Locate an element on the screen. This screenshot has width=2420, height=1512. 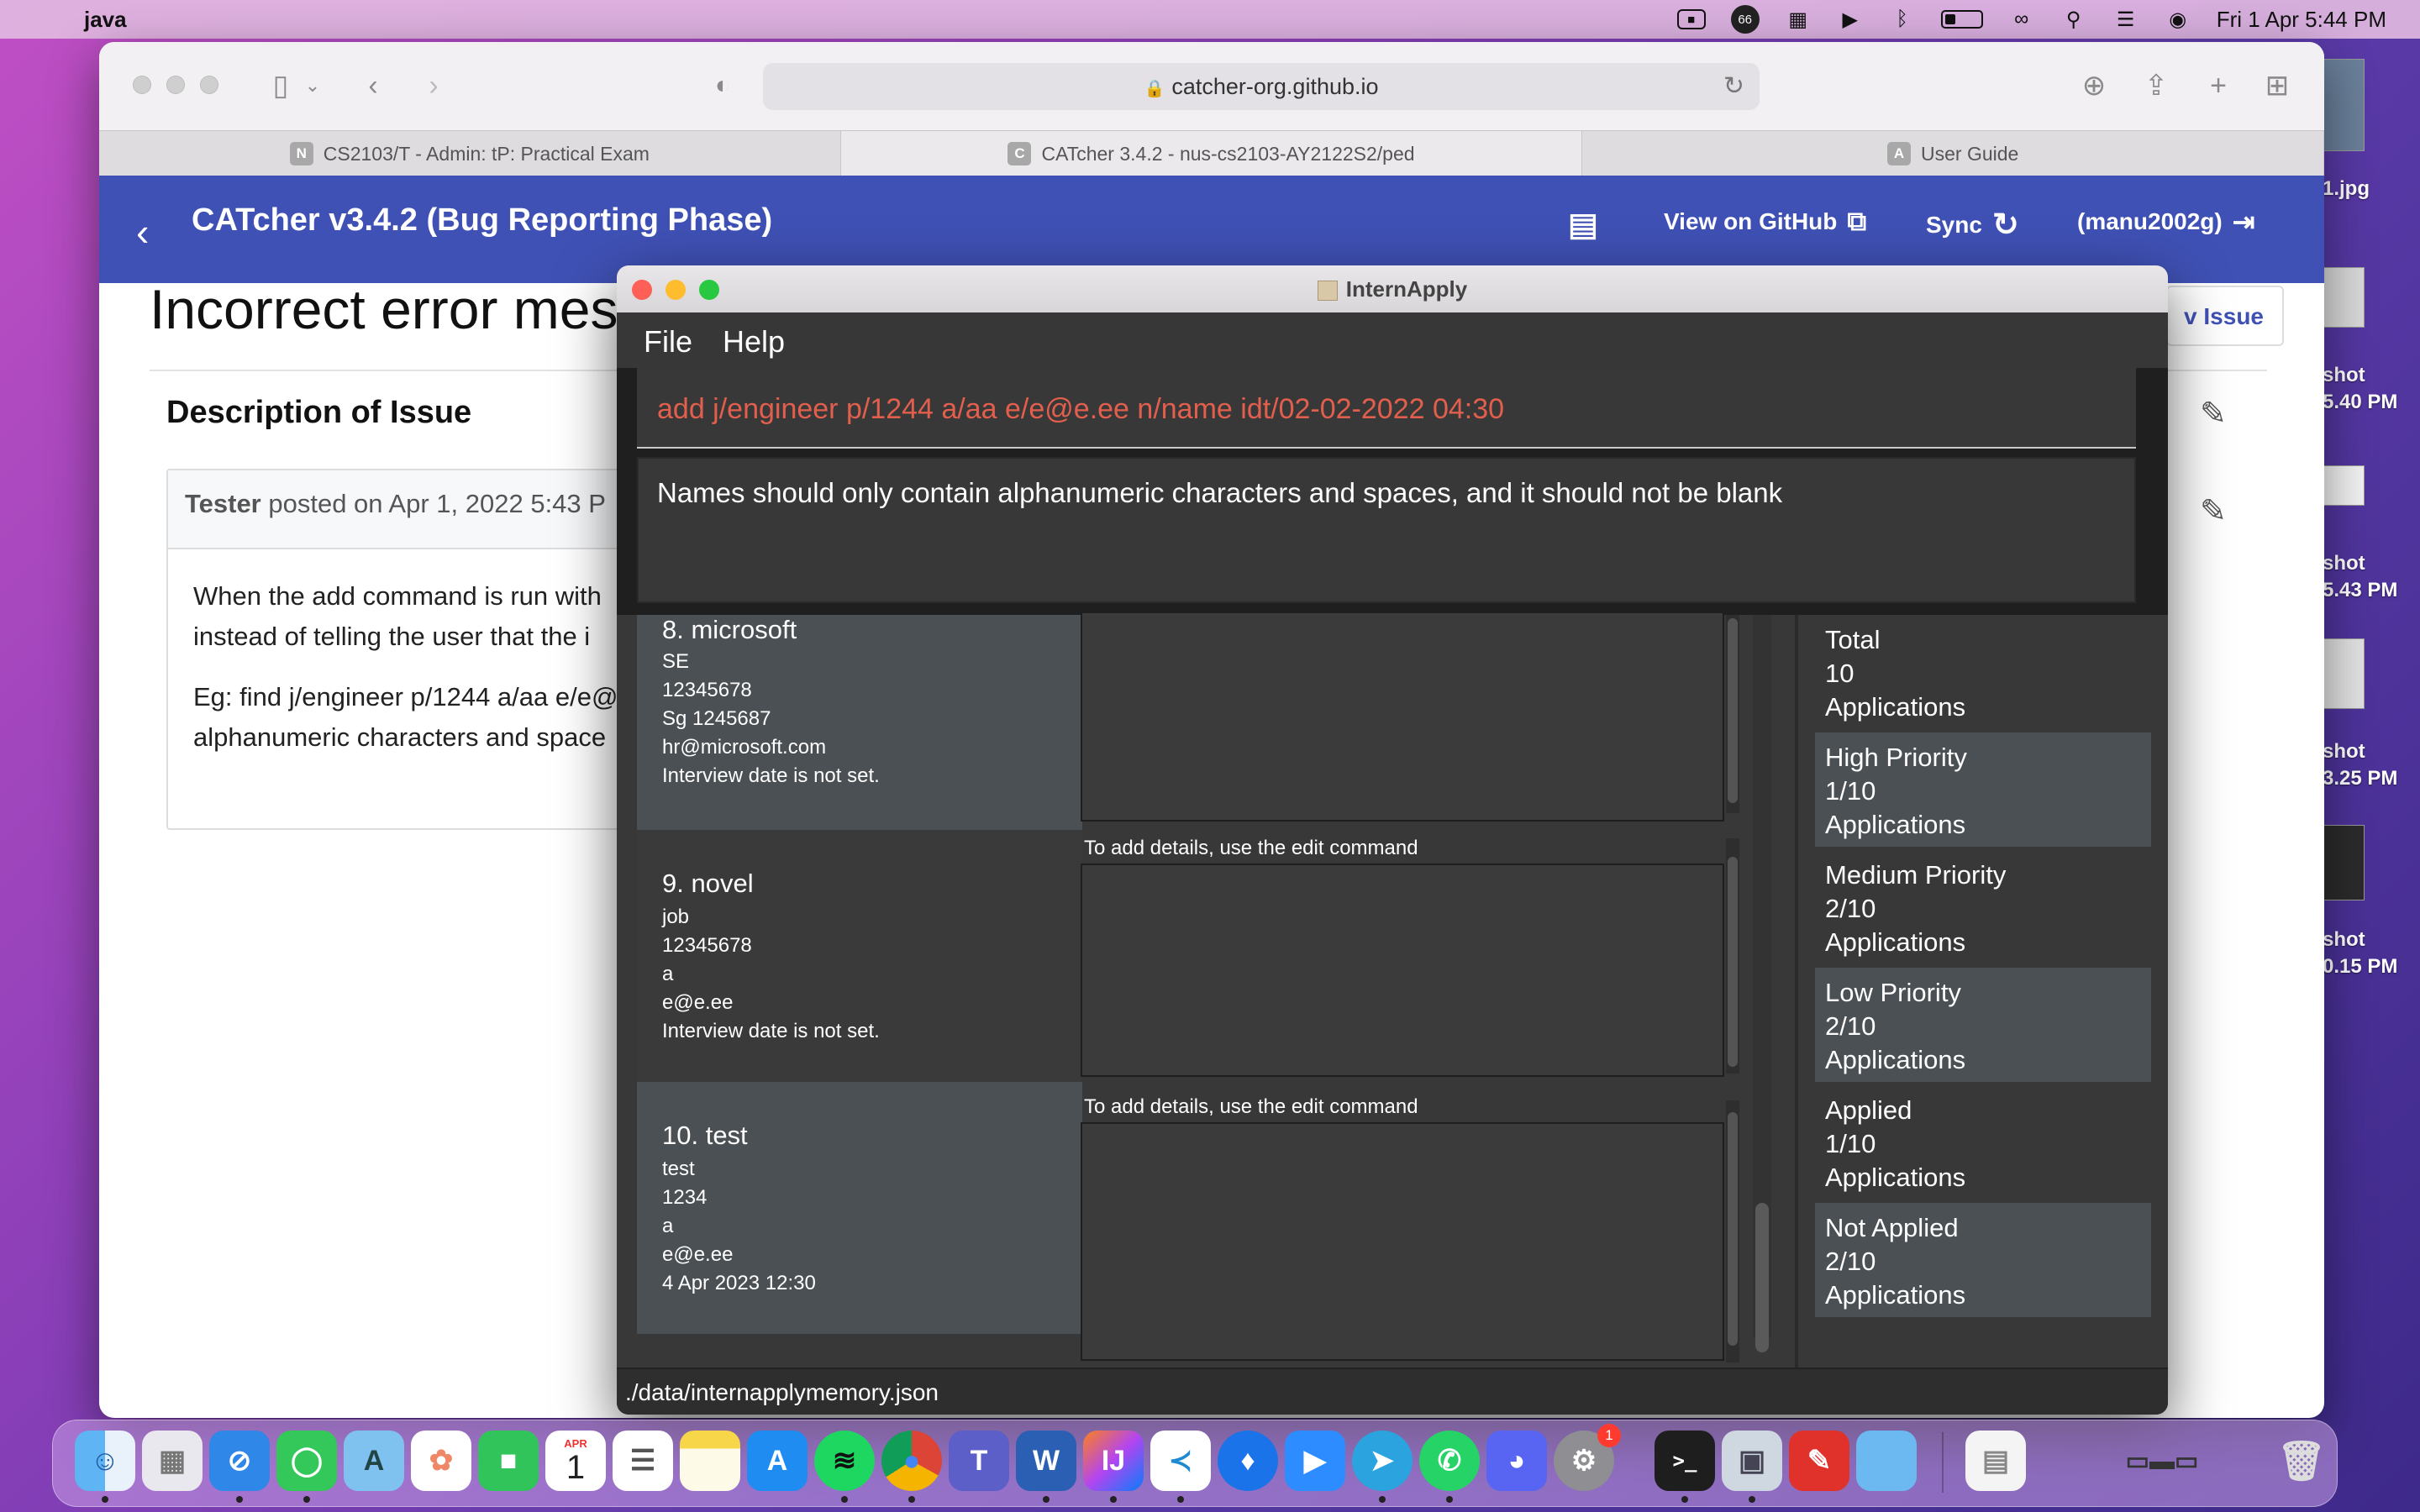
reminders-icon: ☰ is located at coordinates (643, 1461).